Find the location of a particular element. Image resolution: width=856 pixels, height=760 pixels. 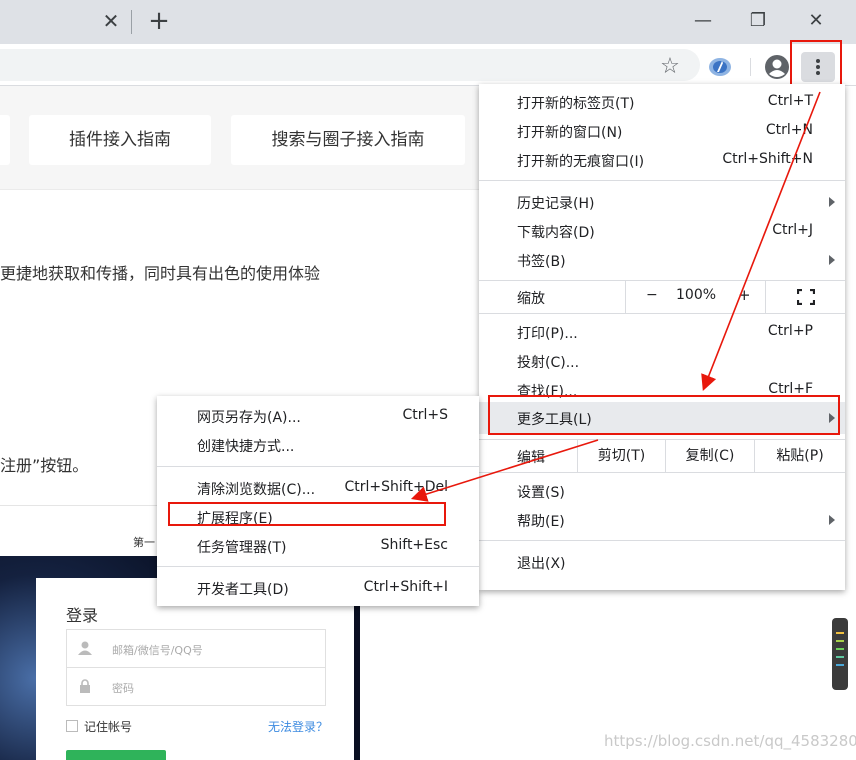

toolbar: ☆ is located at coordinates (428, 65).